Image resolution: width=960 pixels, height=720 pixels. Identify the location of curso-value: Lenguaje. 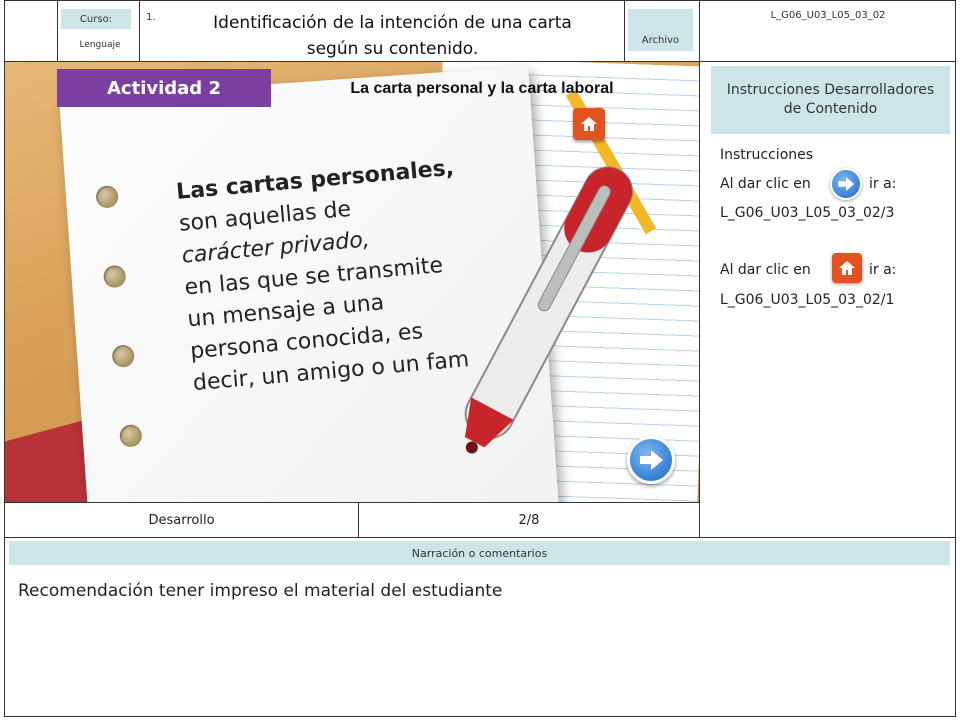
(100, 45).